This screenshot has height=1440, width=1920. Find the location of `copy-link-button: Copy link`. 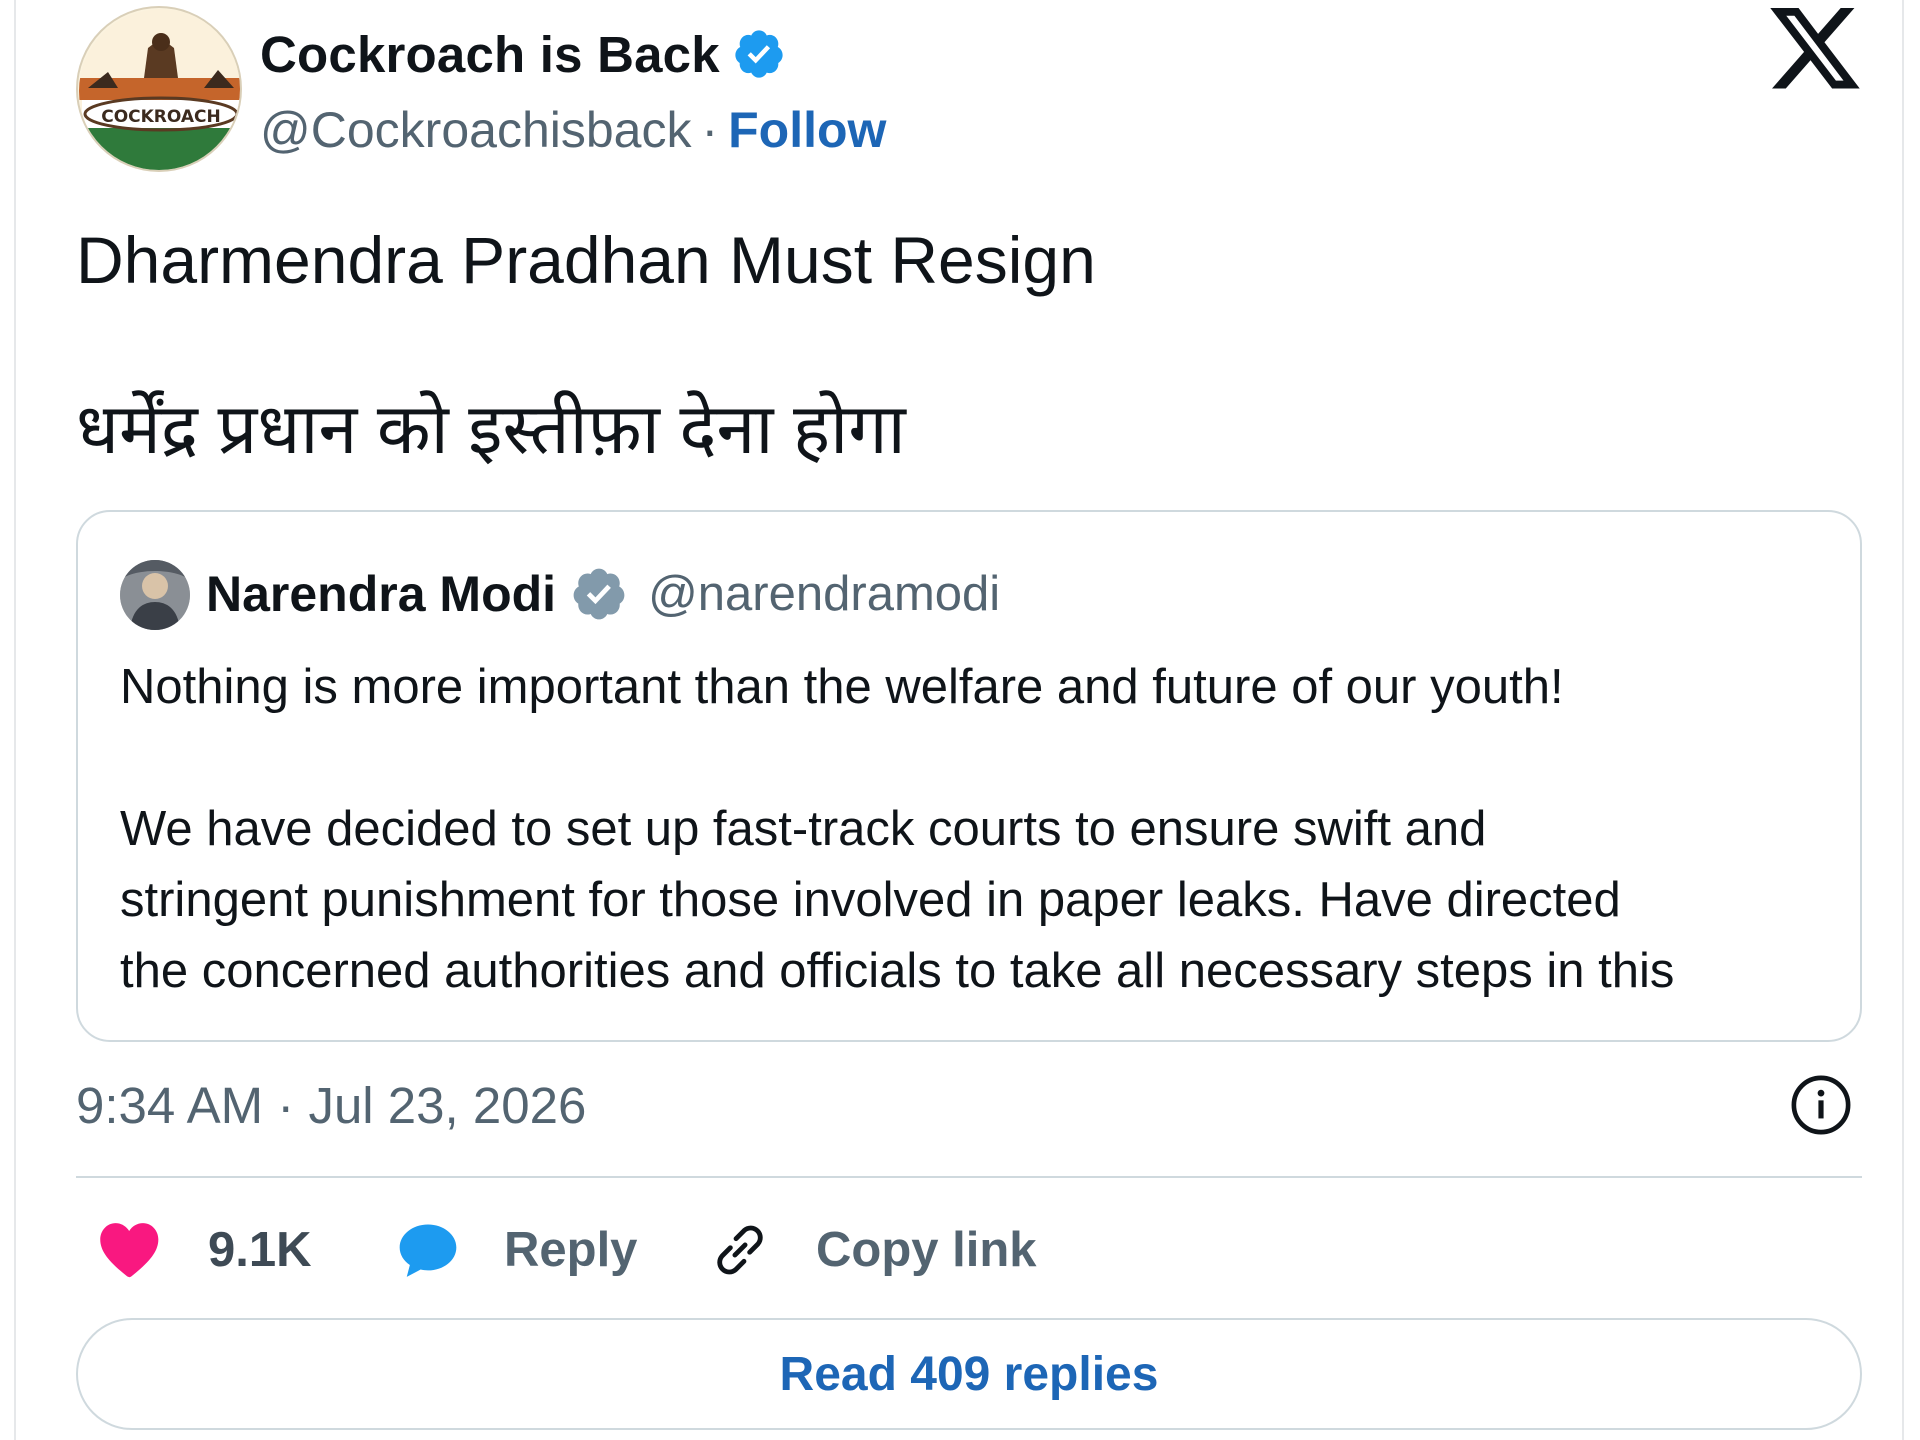

copy-link-button: Copy link is located at coordinates (871, 1250).